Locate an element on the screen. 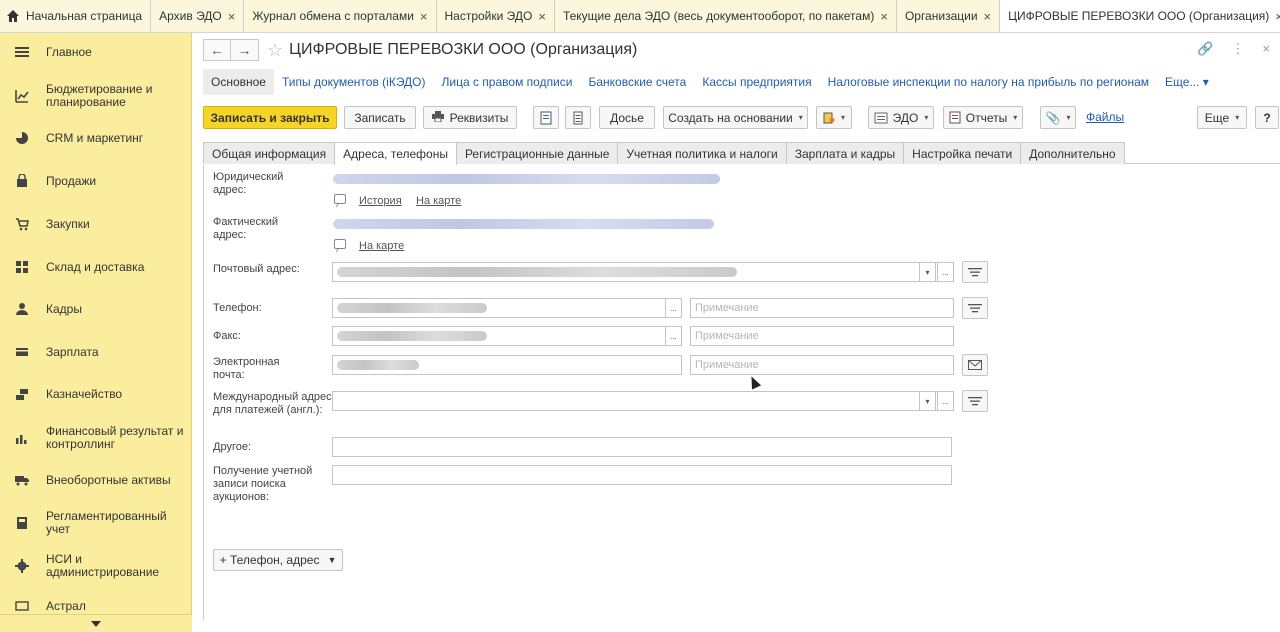 The height and width of the screenshot is (632, 1280). sidebar-scroll-down is located at coordinates (96, 623).